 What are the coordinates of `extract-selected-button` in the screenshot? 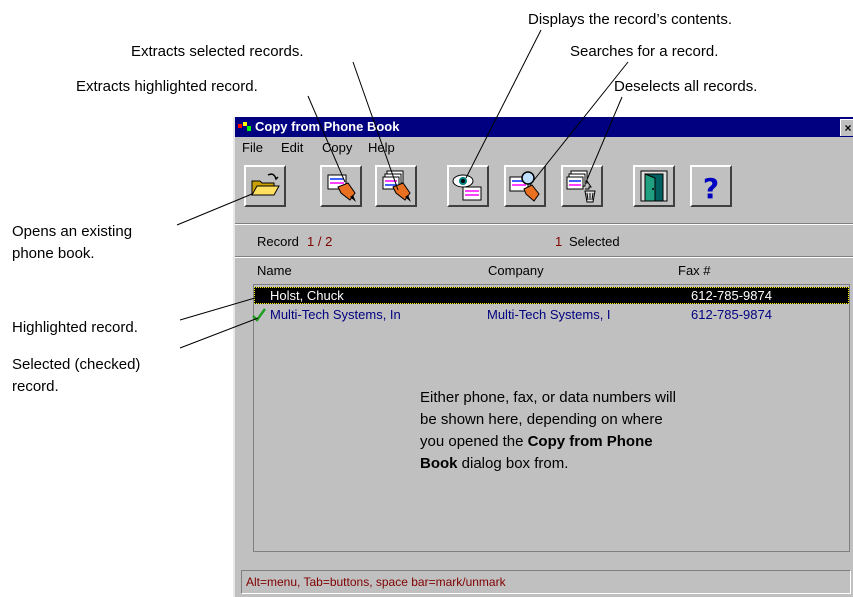 It's located at (396, 186).